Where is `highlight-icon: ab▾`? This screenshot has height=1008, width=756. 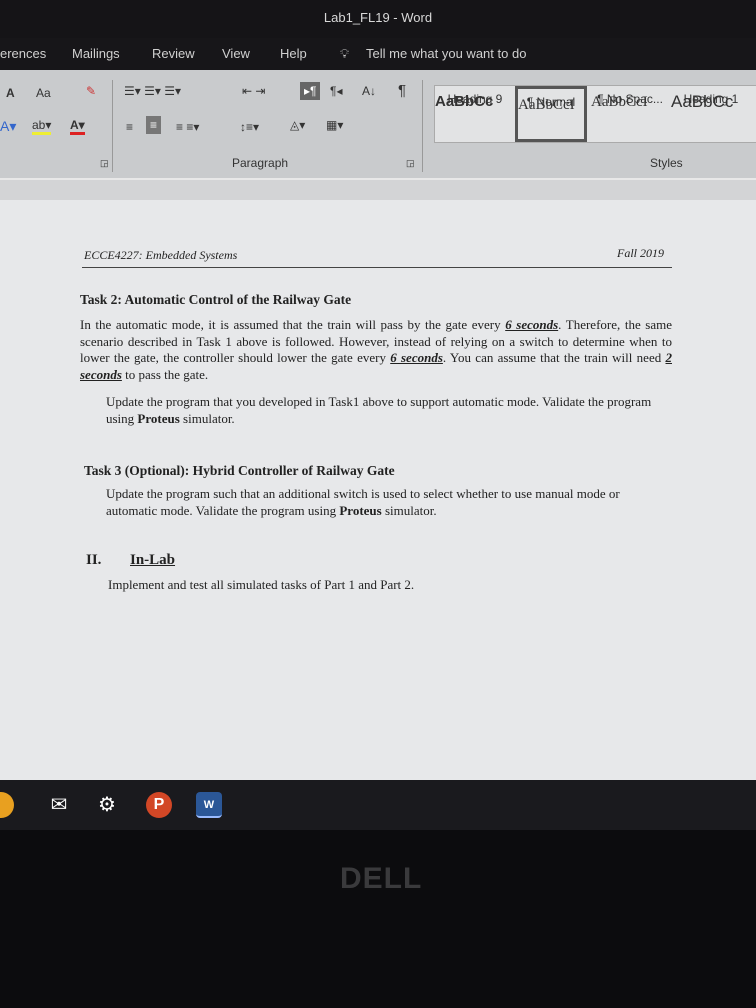 highlight-icon: ab▾ is located at coordinates (42, 126).